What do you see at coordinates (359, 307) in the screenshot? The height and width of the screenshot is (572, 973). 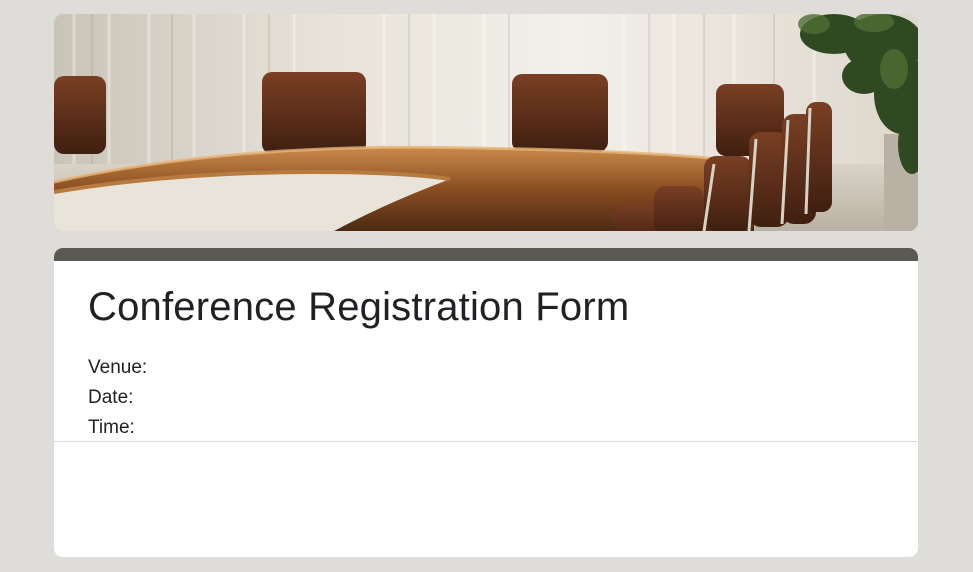 I see `form-title: Conference Registration Form` at bounding box center [359, 307].